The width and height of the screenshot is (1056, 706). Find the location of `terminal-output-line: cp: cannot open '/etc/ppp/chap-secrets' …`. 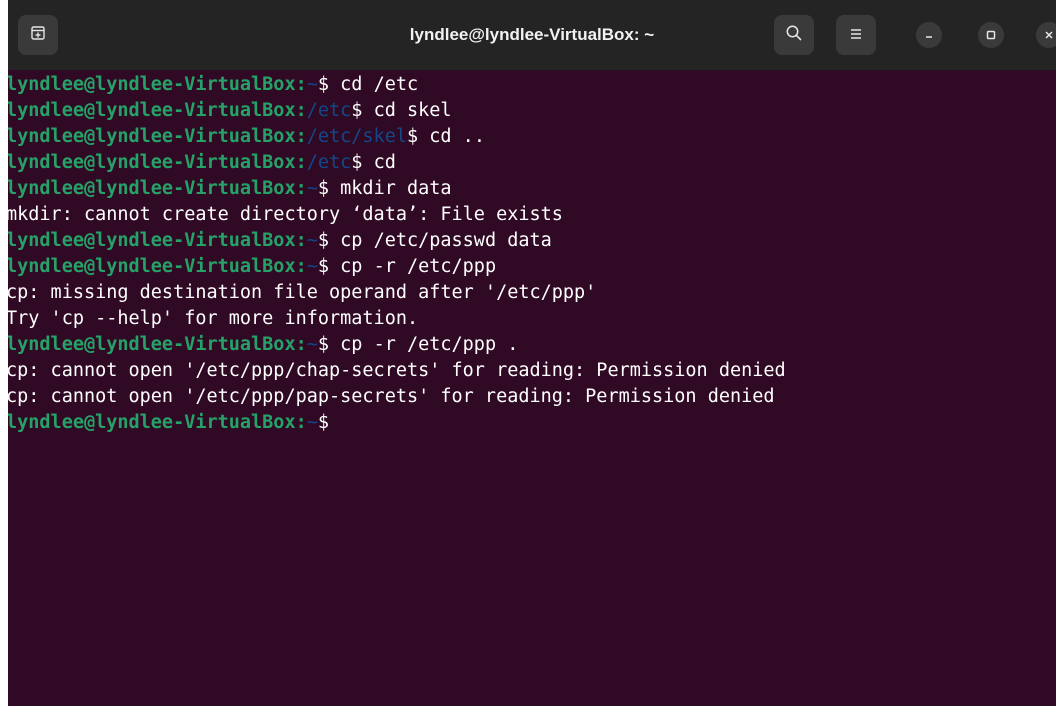

terminal-output-line: cp: cannot open '/etc/ppp/chap-secrets' … is located at coordinates (532, 371).